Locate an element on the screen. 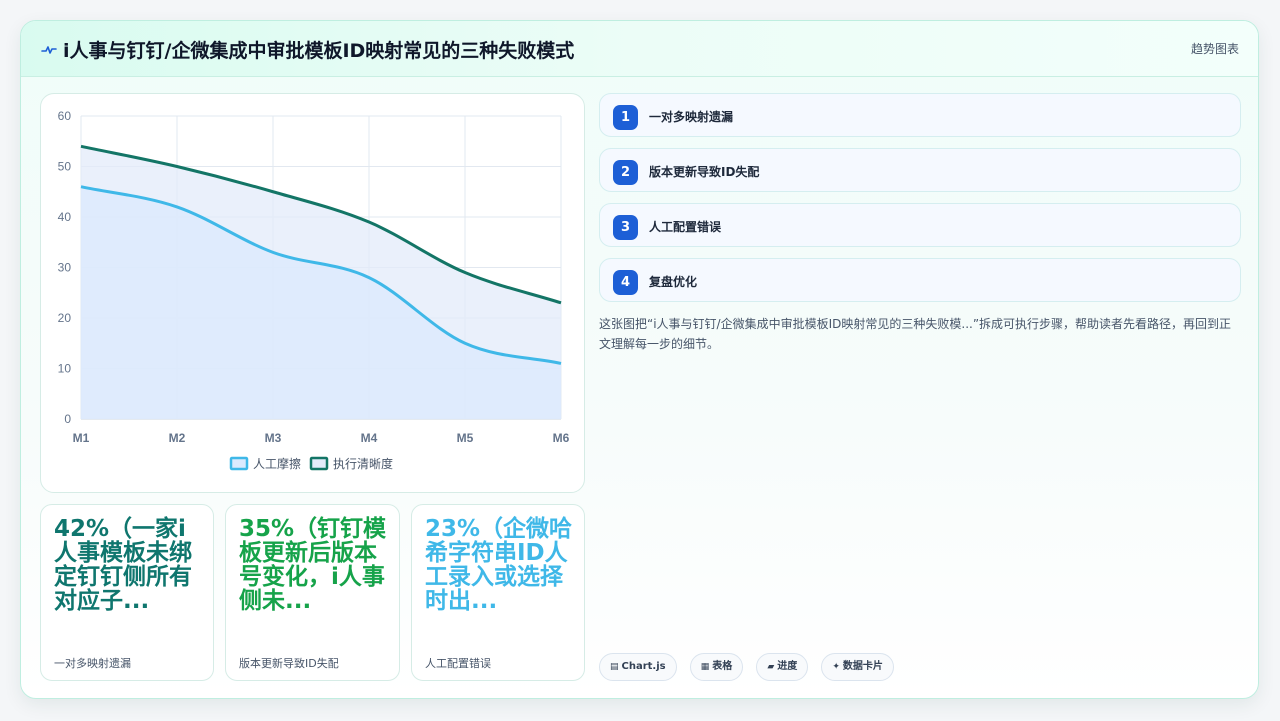 Image resolution: width=1280 pixels, height=721 pixels. tag-list: ▤ Chart.js ▦ 表格 ▰ 进度 ✦ 数据卡片 is located at coordinates (750, 667).